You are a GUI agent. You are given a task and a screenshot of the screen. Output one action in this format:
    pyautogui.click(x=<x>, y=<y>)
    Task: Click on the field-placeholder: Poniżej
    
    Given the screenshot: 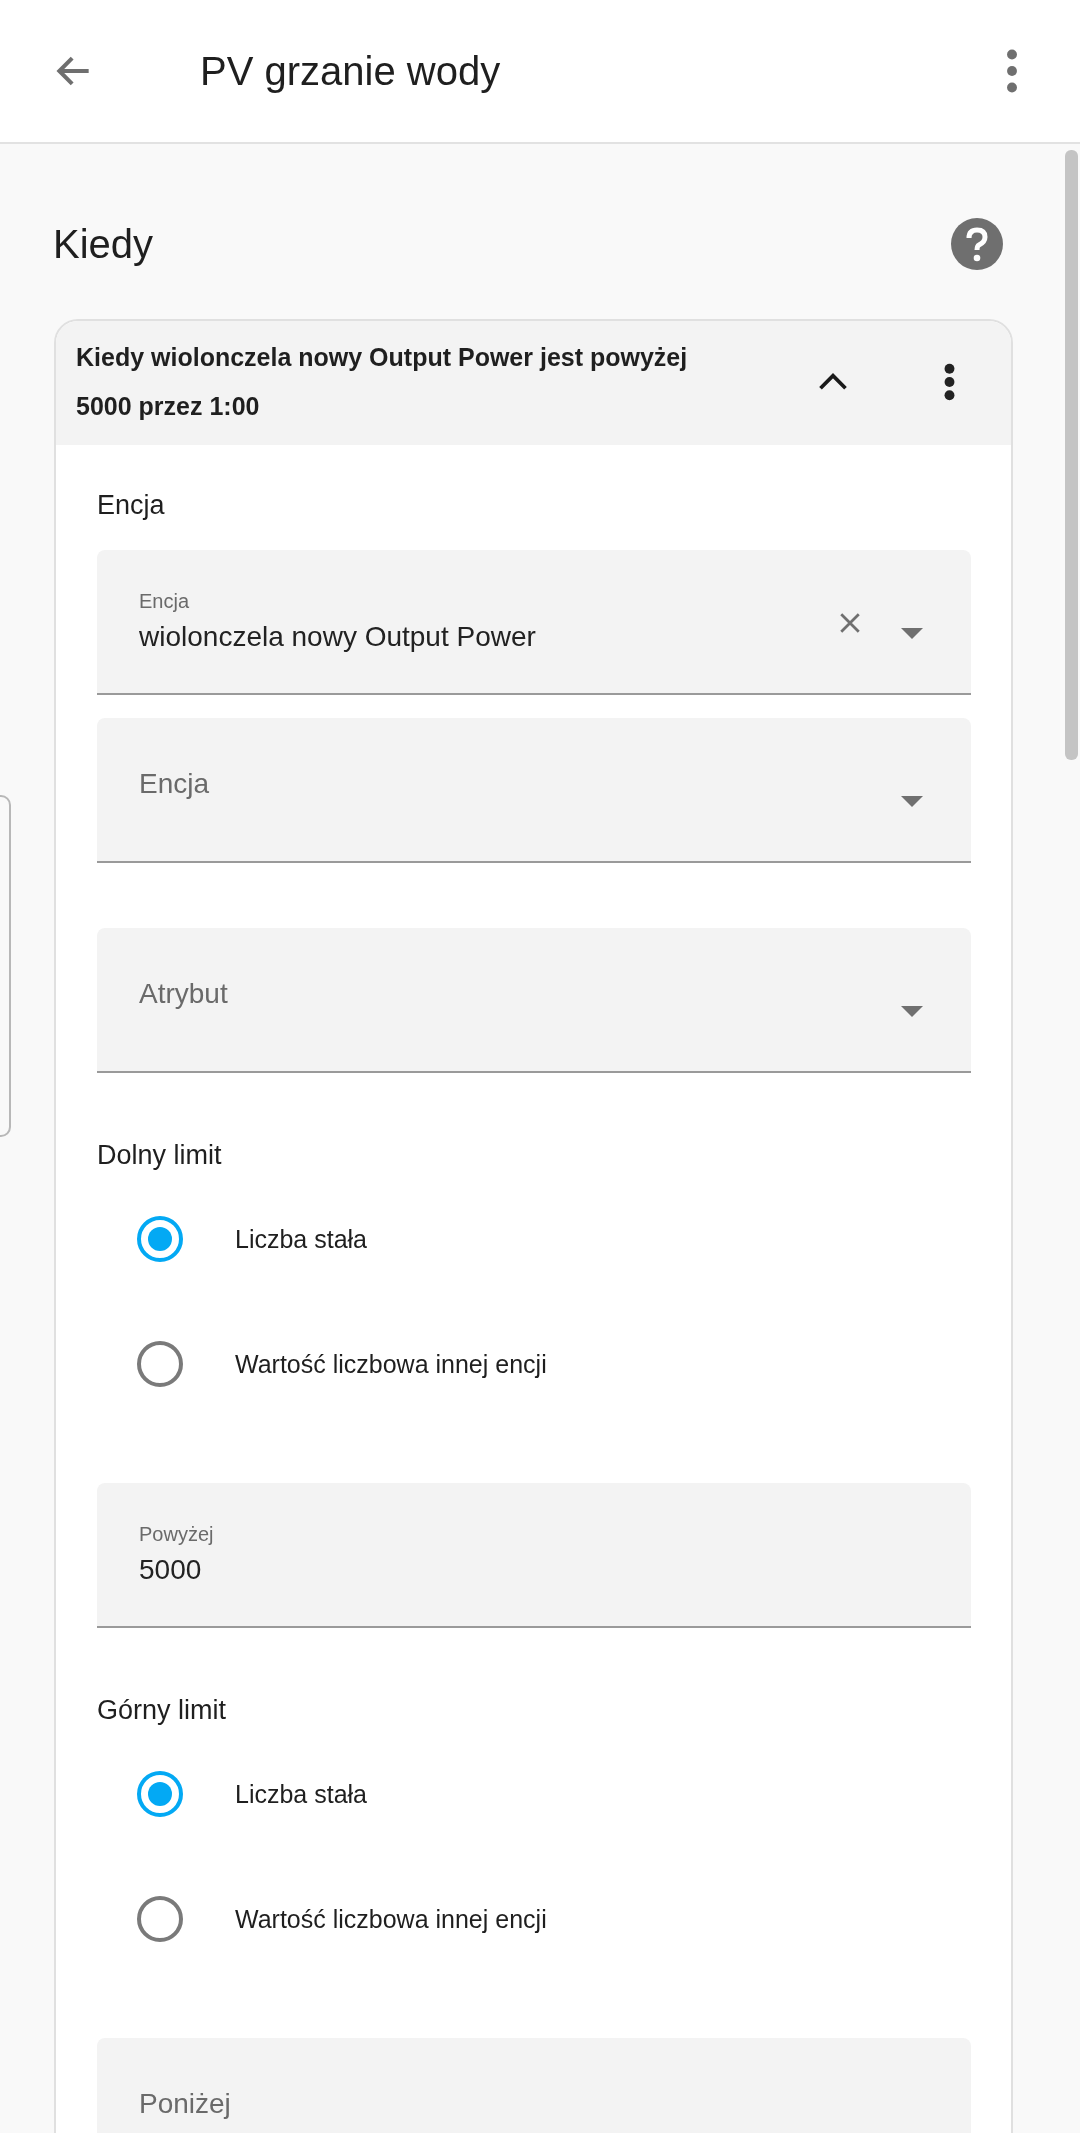 What is the action you would take?
    pyautogui.click(x=185, y=2103)
    